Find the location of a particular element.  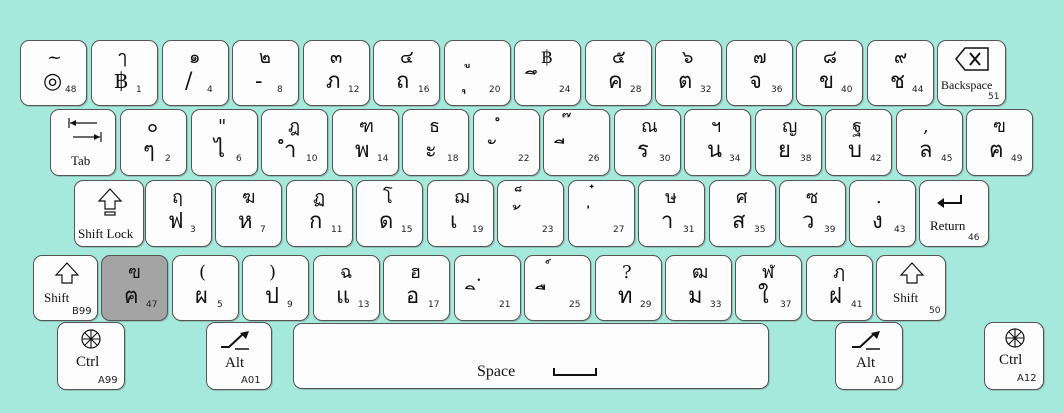

key-k17: ฮอ 17 is located at coordinates (416, 288).